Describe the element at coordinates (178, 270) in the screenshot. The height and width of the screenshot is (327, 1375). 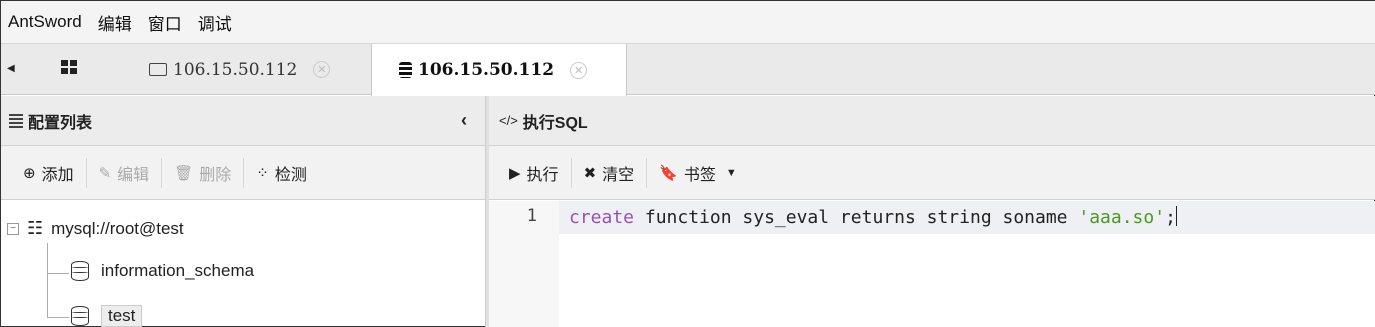
I see `tree-node-label: information_schema` at that location.